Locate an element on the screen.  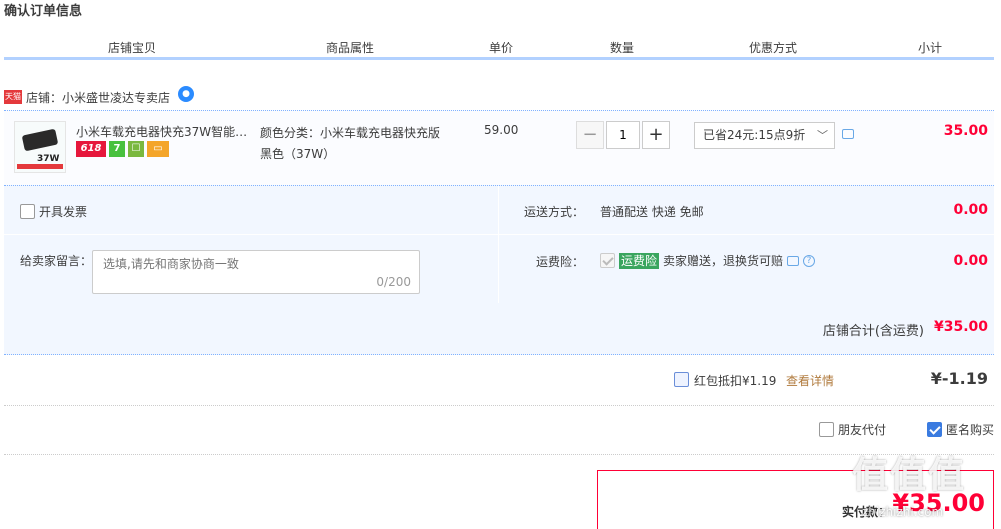
shipping-label: 运送方式： is located at coordinates (554, 212).